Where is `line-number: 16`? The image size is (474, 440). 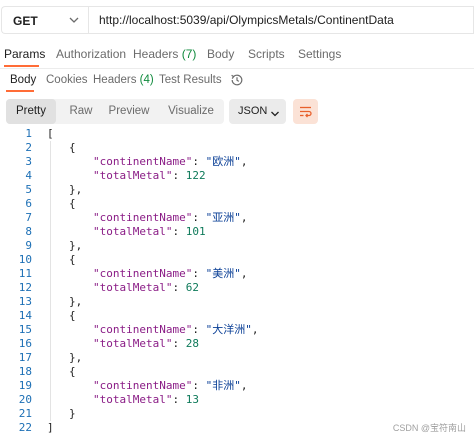
line-number: 16 is located at coordinates (25, 343).